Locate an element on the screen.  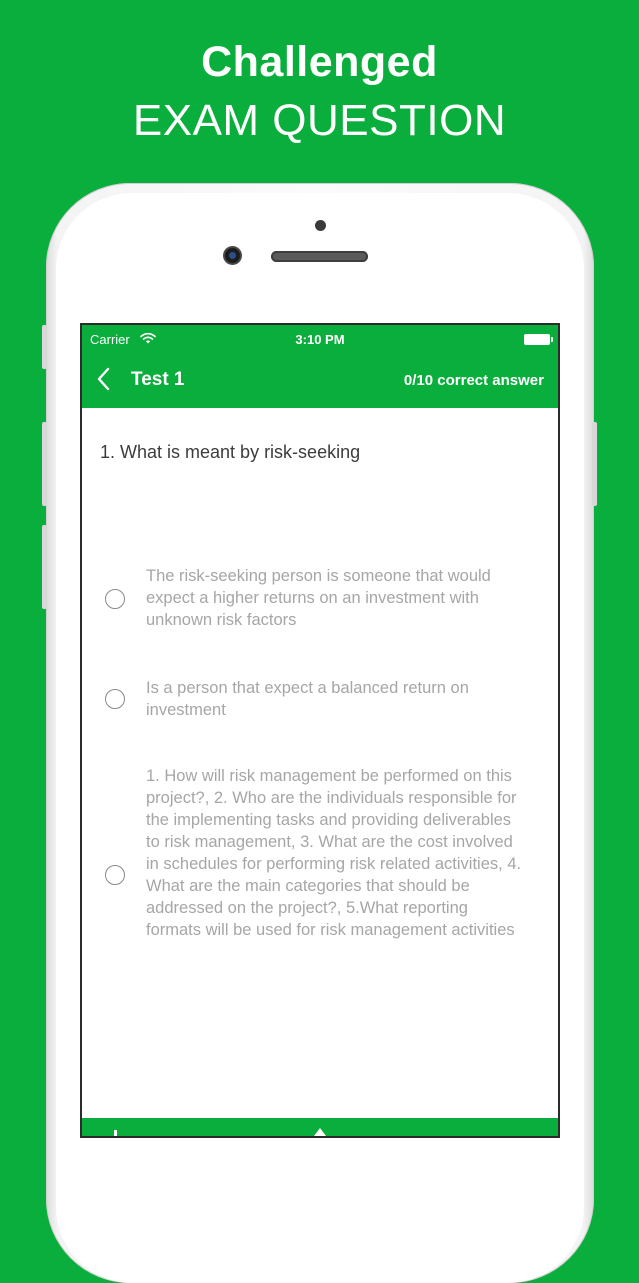
status-time: 3:10 PM is located at coordinates (320, 339).